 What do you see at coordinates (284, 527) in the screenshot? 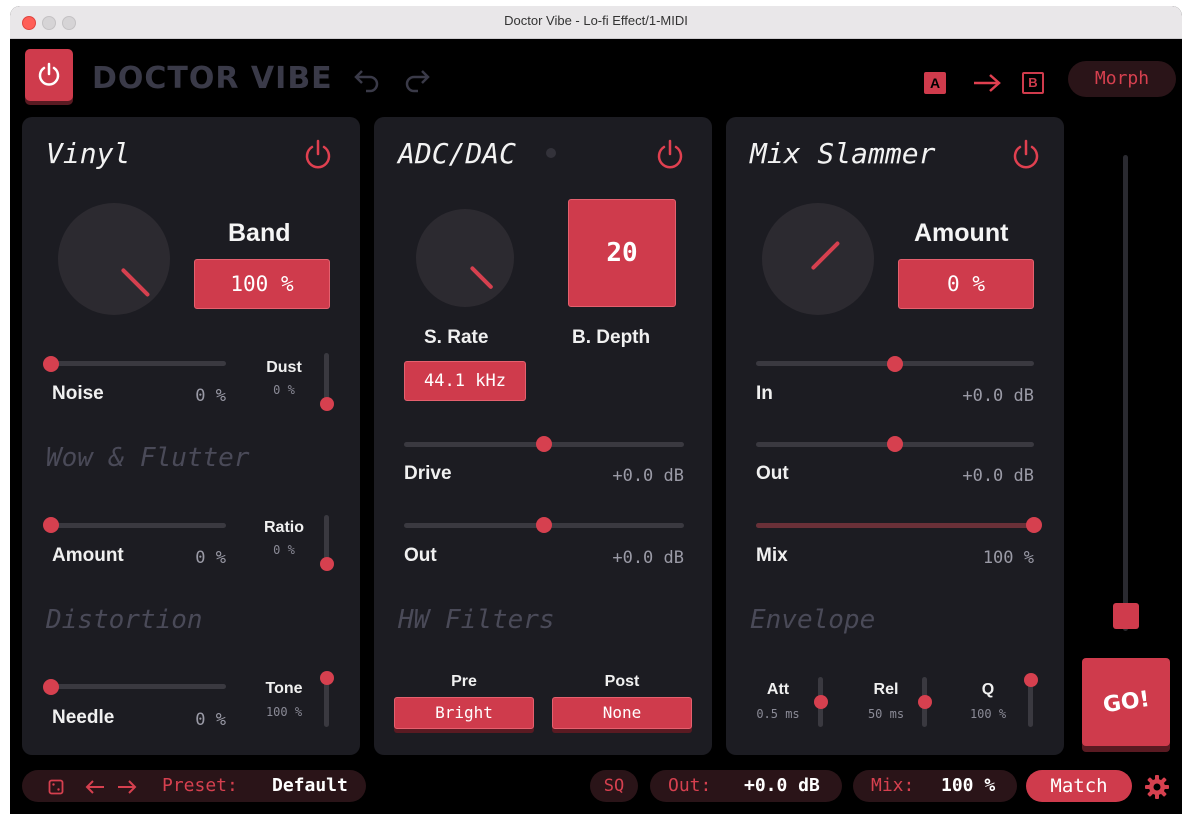
I see `ratio-label: Ratio` at bounding box center [284, 527].